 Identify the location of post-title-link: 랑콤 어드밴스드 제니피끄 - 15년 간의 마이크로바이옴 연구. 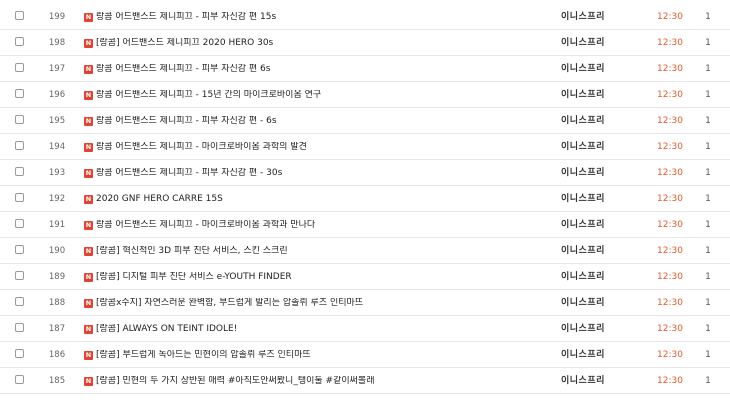
(208, 95).